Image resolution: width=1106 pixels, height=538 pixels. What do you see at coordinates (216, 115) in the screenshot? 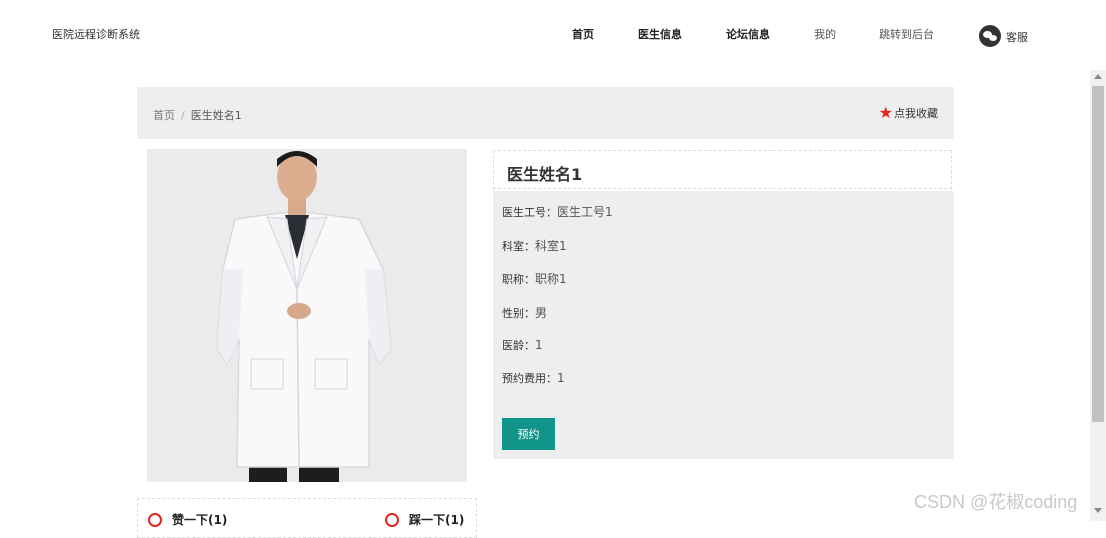
I see `breadcrumb-current: 医生姓名1` at bounding box center [216, 115].